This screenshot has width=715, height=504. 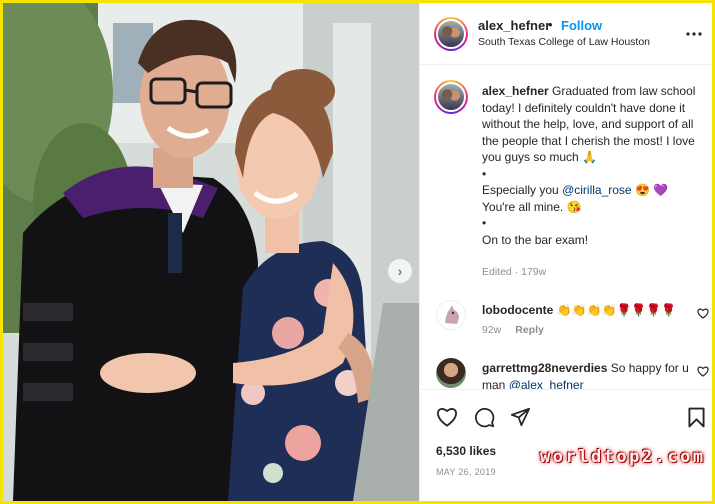 I want to click on caption-meta: Edited · 179w, so click(x=514, y=272).